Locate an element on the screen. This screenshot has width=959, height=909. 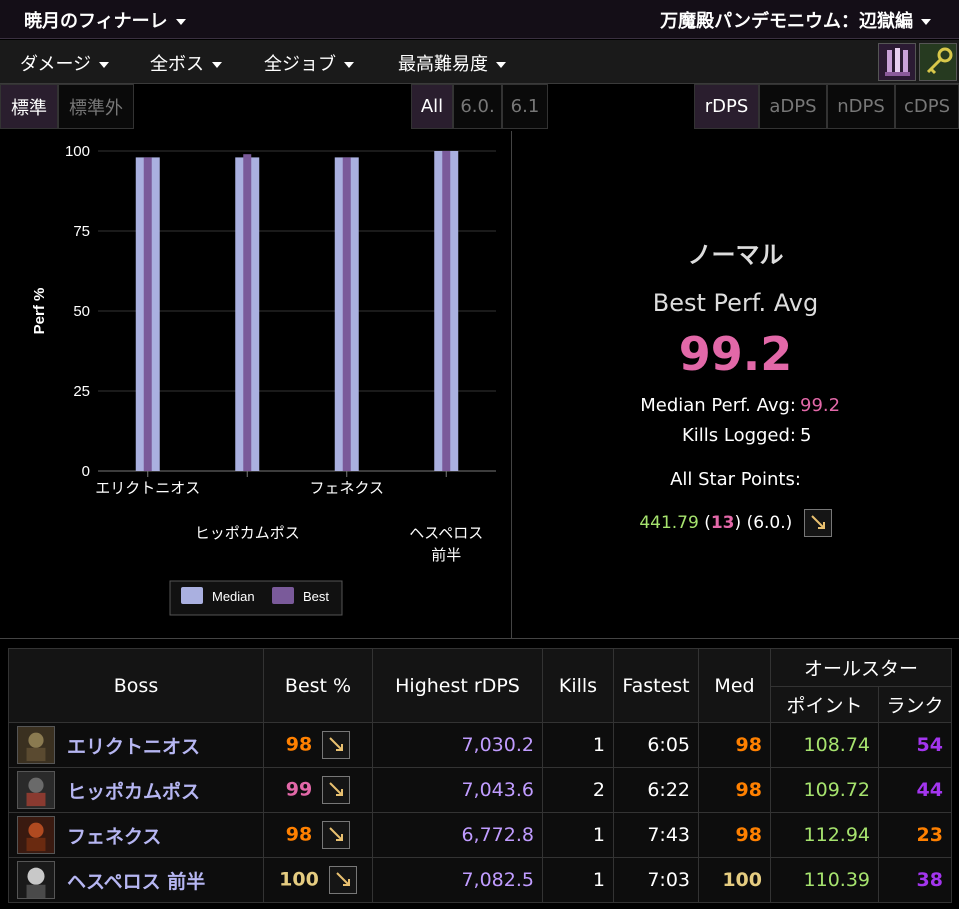
y-tick-label: 100 is located at coordinates (77, 151).